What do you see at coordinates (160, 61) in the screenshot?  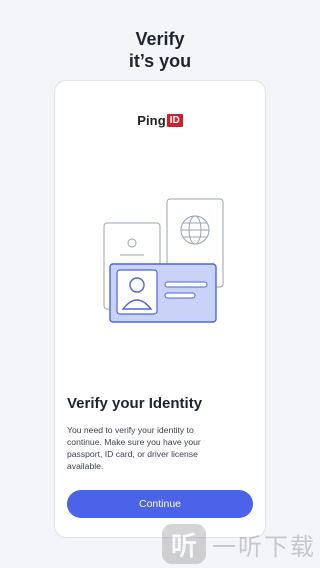 I see `page-title-line2: it’s you` at bounding box center [160, 61].